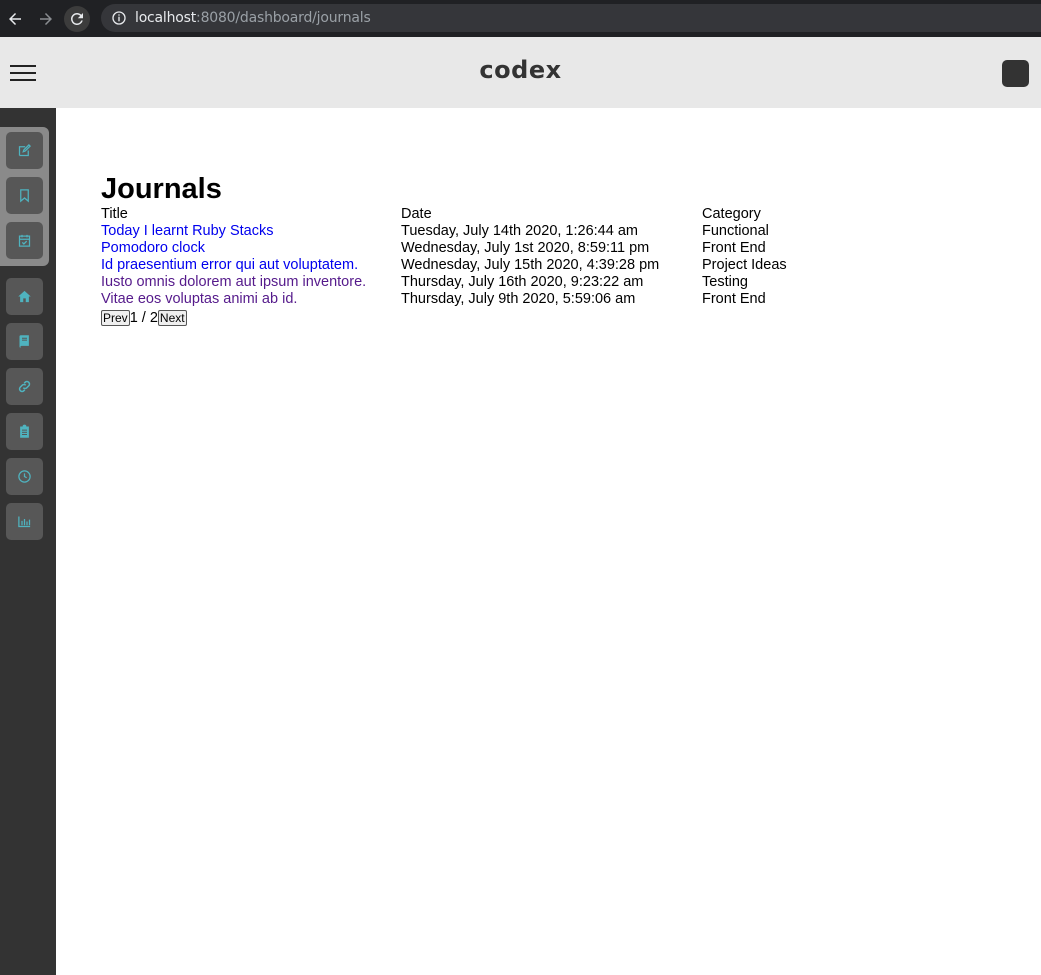 This screenshot has height=975, width=1041. I want to click on clipboard-icon, so click(24, 431).